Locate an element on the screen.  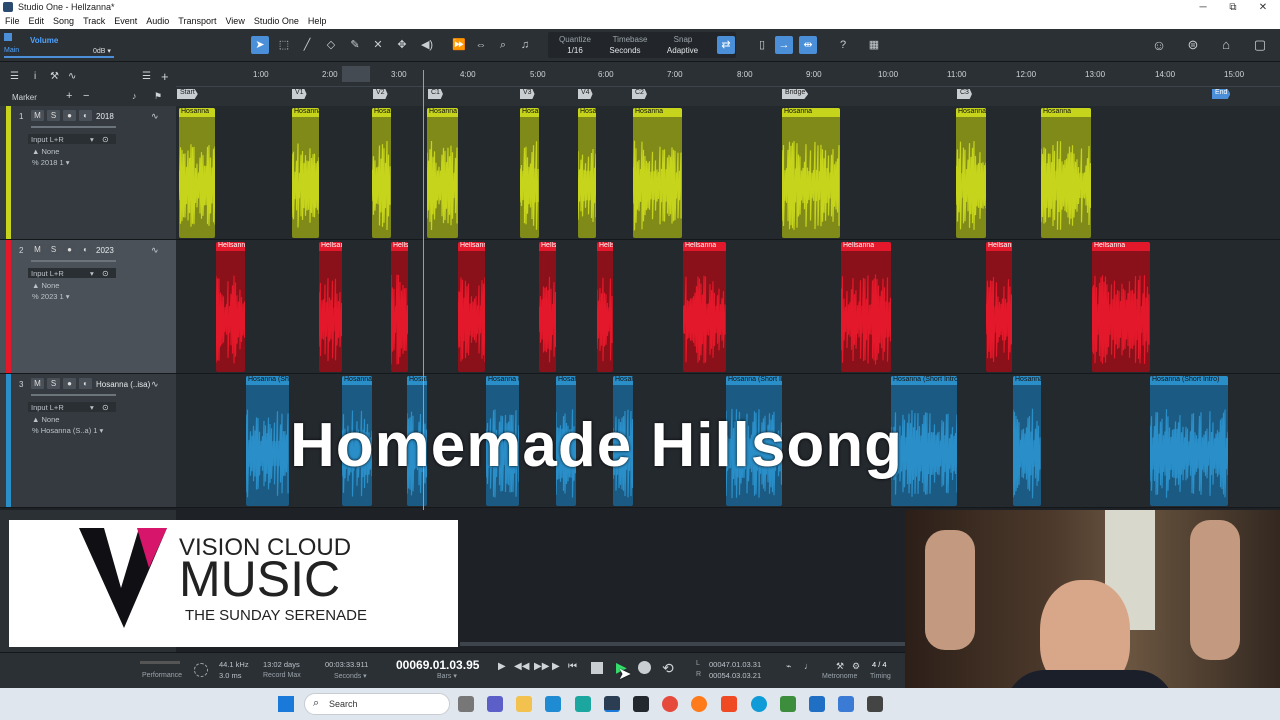
timebase-value: Seconds is located at coordinates (625, 50).